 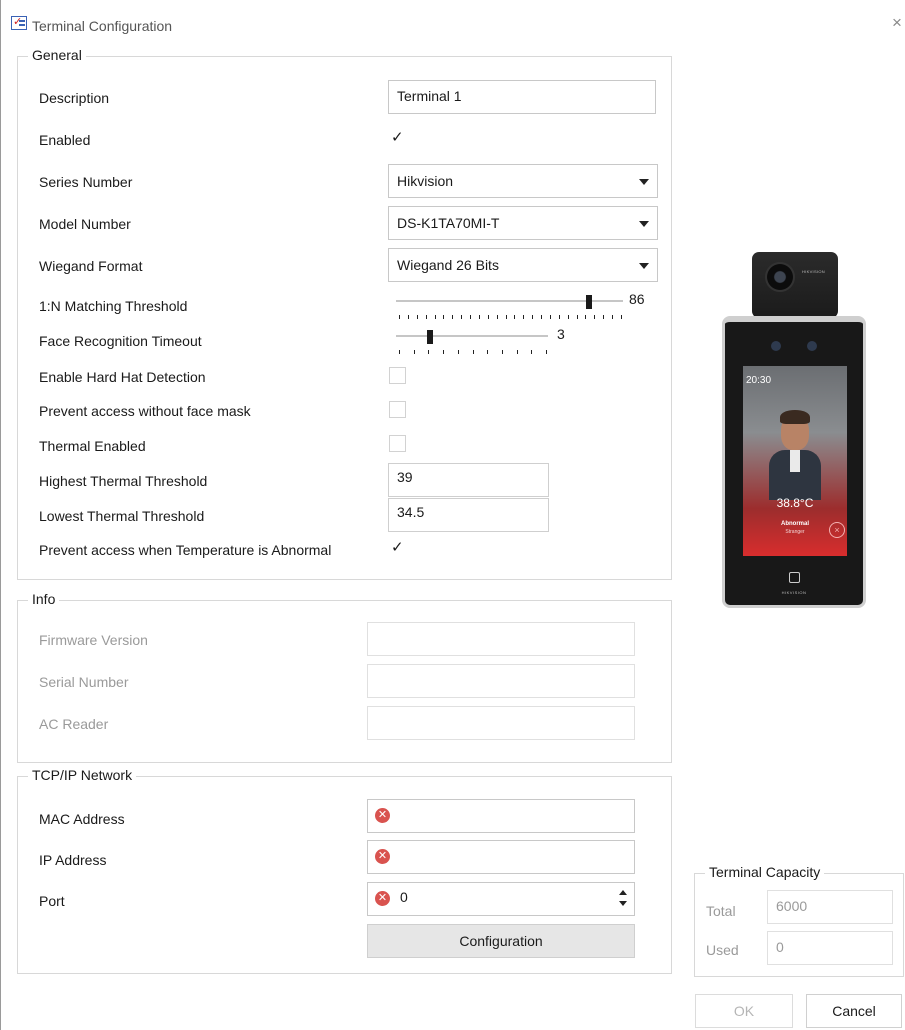 I want to click on abnormal-temp-checkbox: ✓, so click(x=396, y=548).